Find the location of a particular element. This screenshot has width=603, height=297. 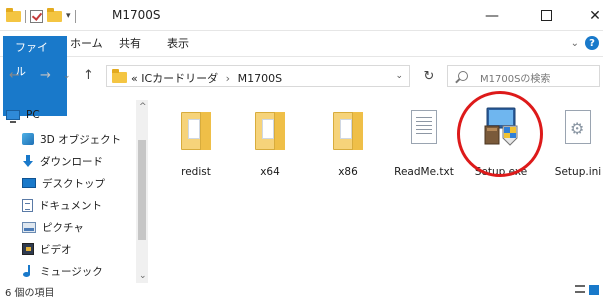

toolbar-separator is located at coordinates (25, 16).